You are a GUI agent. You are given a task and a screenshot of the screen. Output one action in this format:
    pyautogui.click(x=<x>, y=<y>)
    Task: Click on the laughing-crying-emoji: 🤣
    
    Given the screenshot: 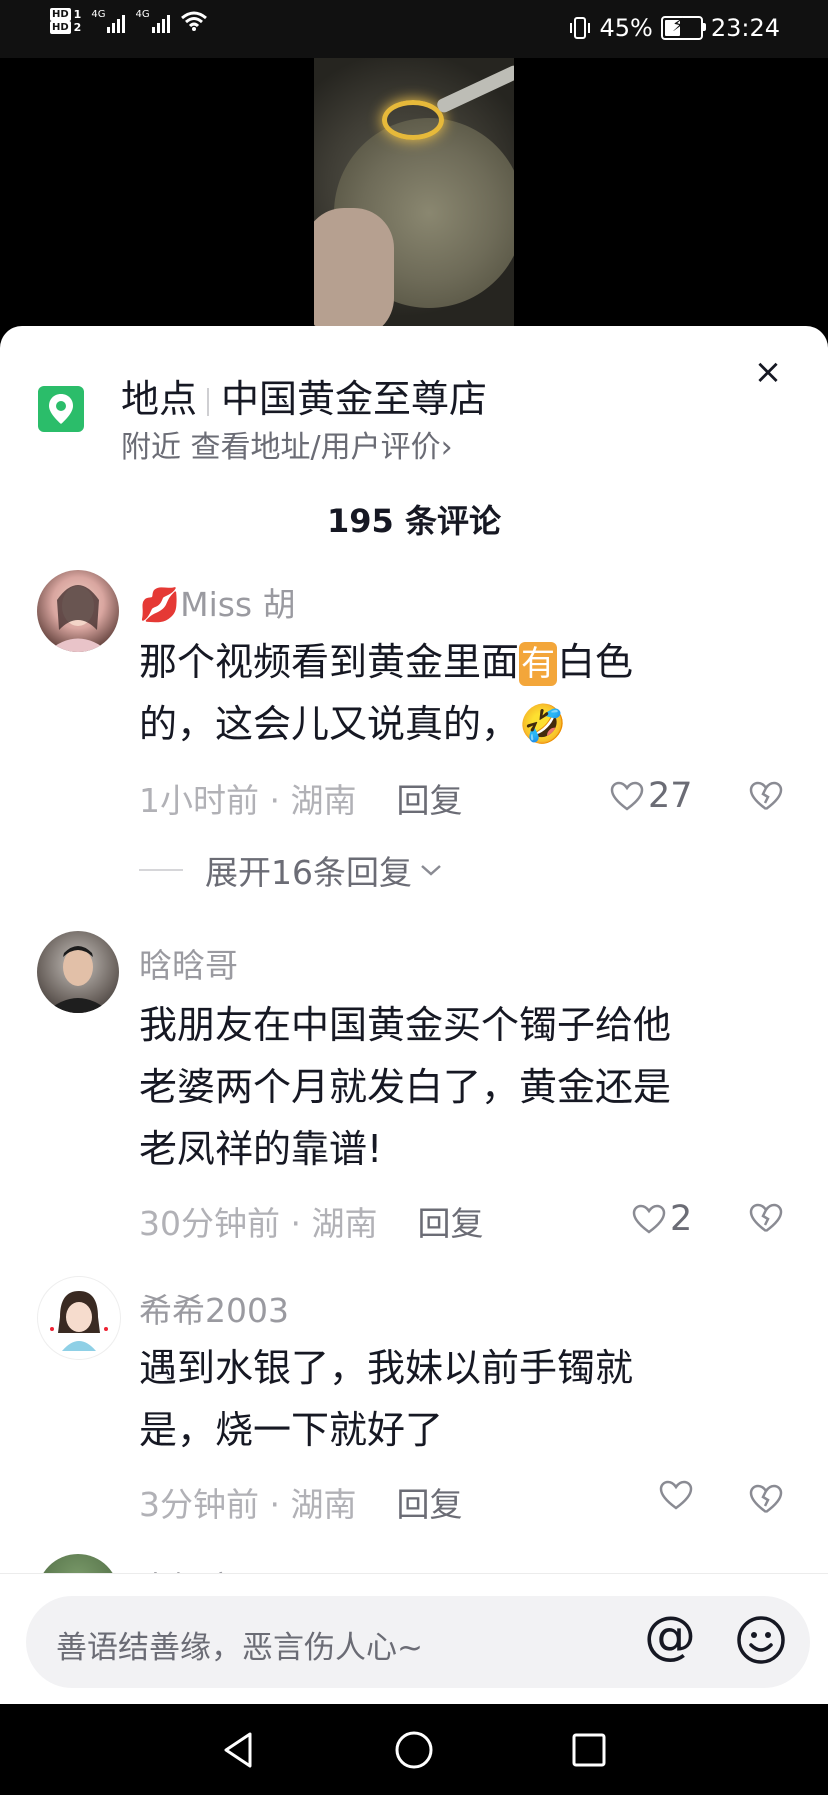 What is the action you would take?
    pyautogui.click(x=543, y=724)
    